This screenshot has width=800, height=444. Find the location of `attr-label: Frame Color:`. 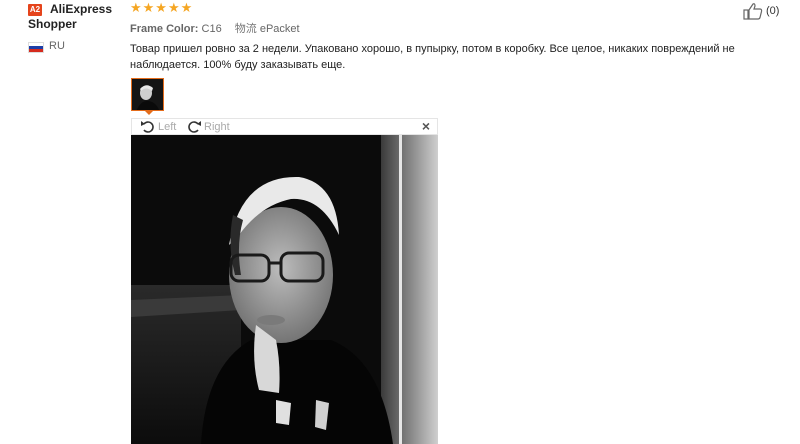

attr-label: Frame Color: is located at coordinates (164, 29).